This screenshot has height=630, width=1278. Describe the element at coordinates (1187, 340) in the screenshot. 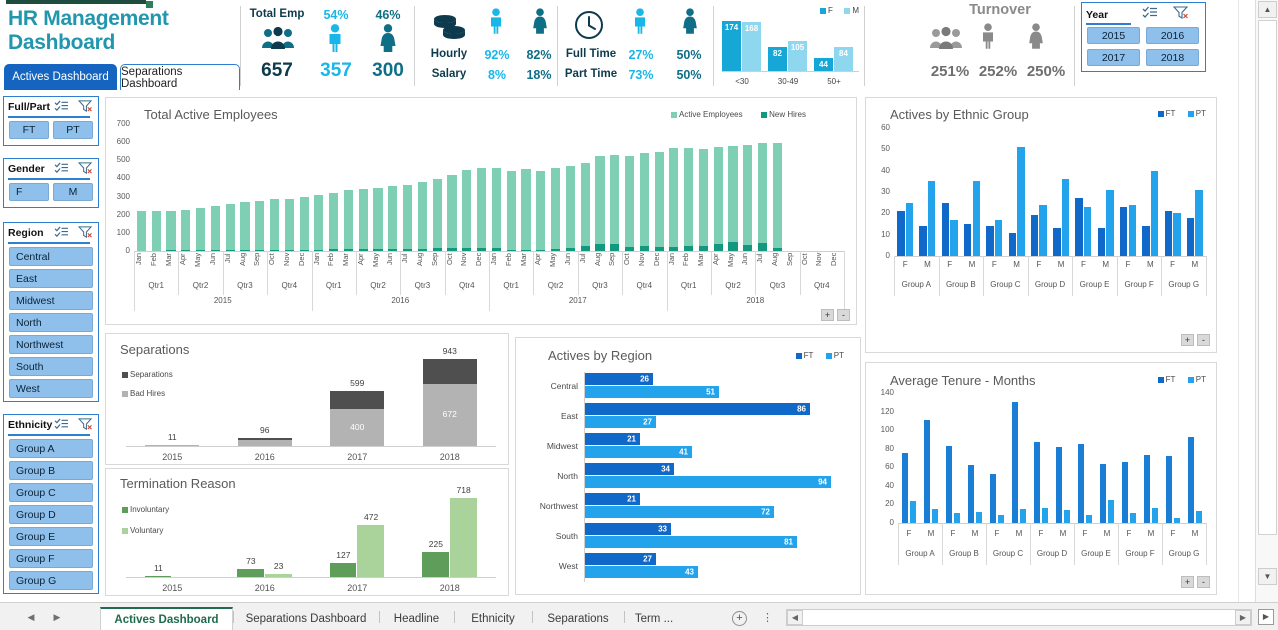

I see `chart2-zoom-in-button: +` at that location.